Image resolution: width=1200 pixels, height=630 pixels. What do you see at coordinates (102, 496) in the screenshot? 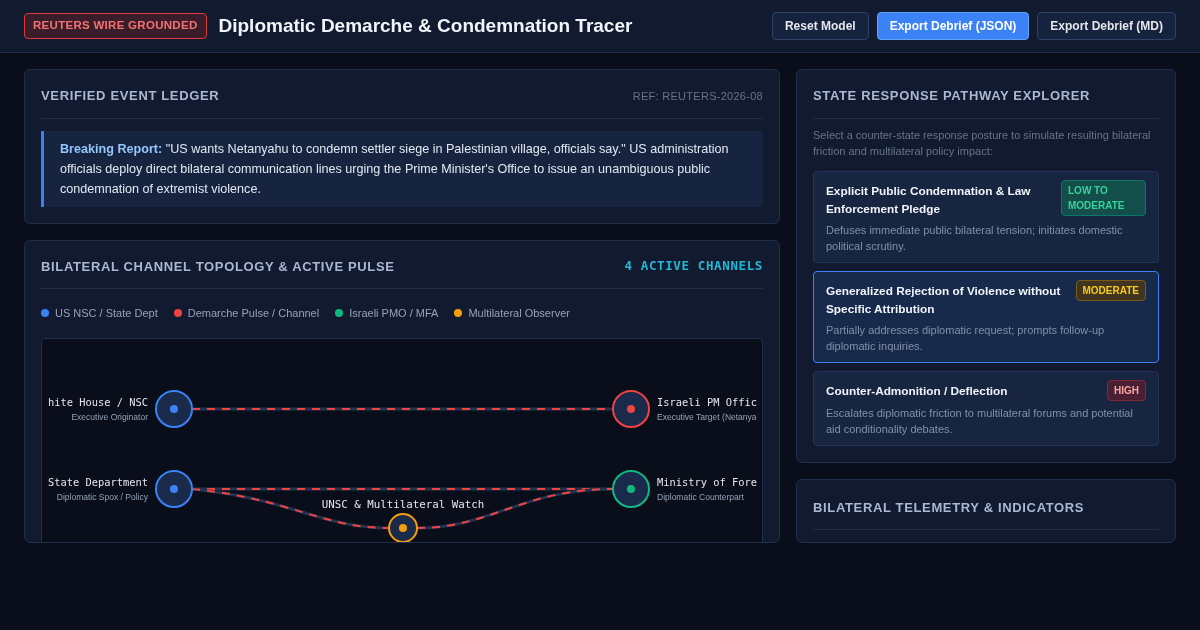
I see `node-sublabel: Diplomatic Spox / Policy` at bounding box center [102, 496].